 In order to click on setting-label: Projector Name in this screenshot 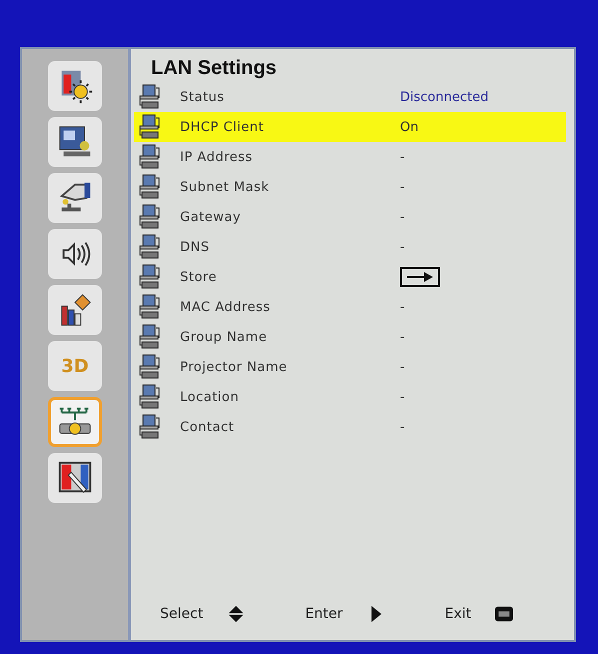, I will do `click(233, 367)`.